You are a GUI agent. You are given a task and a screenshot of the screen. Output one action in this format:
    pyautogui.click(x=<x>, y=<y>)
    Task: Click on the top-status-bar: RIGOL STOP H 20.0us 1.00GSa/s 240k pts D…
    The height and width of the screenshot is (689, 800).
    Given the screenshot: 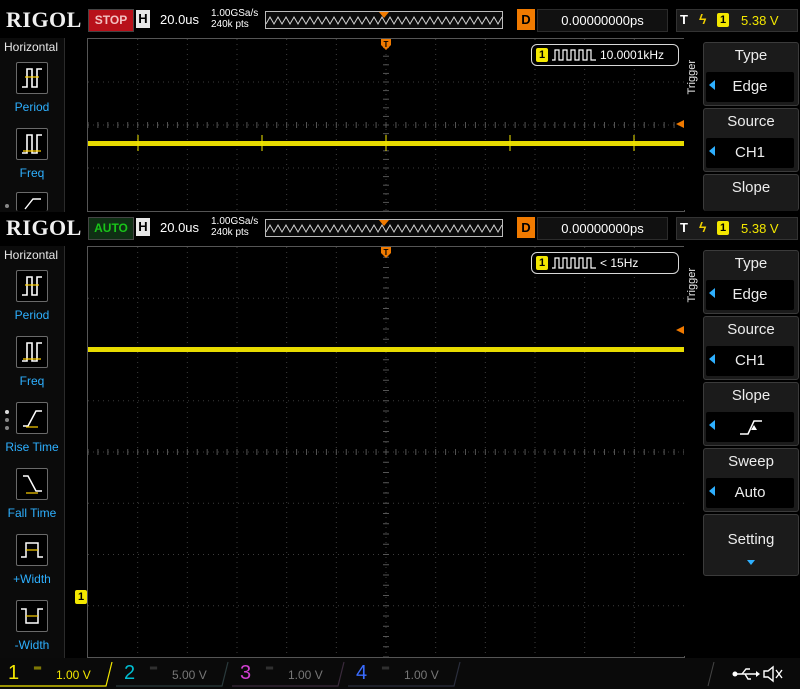 What is the action you would take?
    pyautogui.click(x=400, y=20)
    